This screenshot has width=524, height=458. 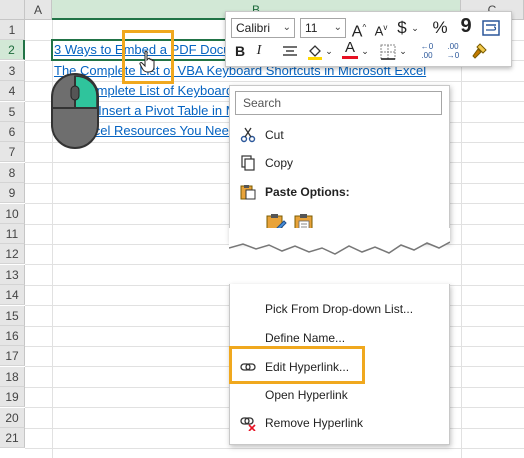 What do you see at coordinates (12, 418) in the screenshot?
I see `row-header: 20` at bounding box center [12, 418].